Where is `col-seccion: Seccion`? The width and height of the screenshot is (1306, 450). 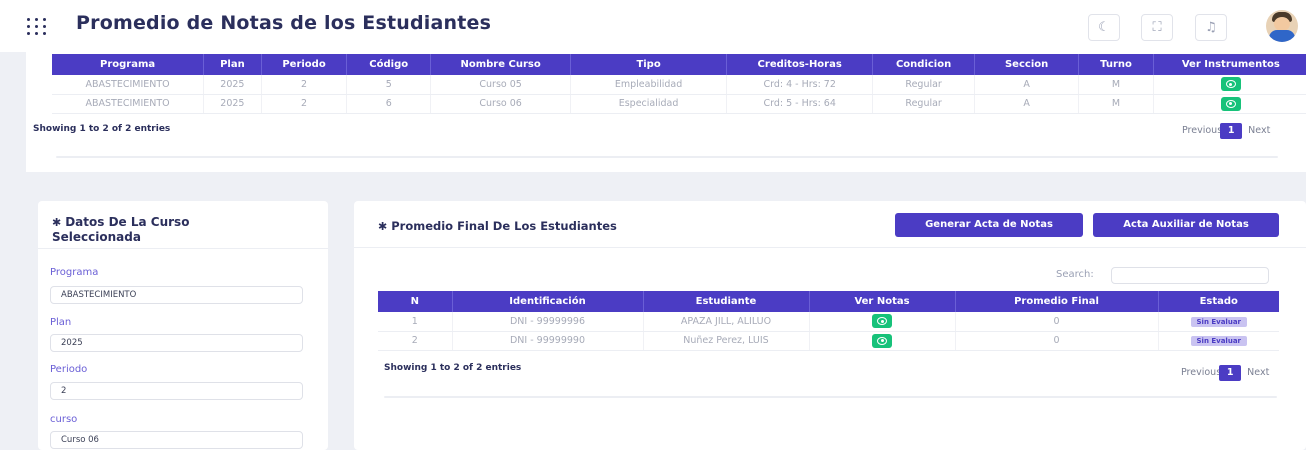 col-seccion: Seccion is located at coordinates (1027, 64).